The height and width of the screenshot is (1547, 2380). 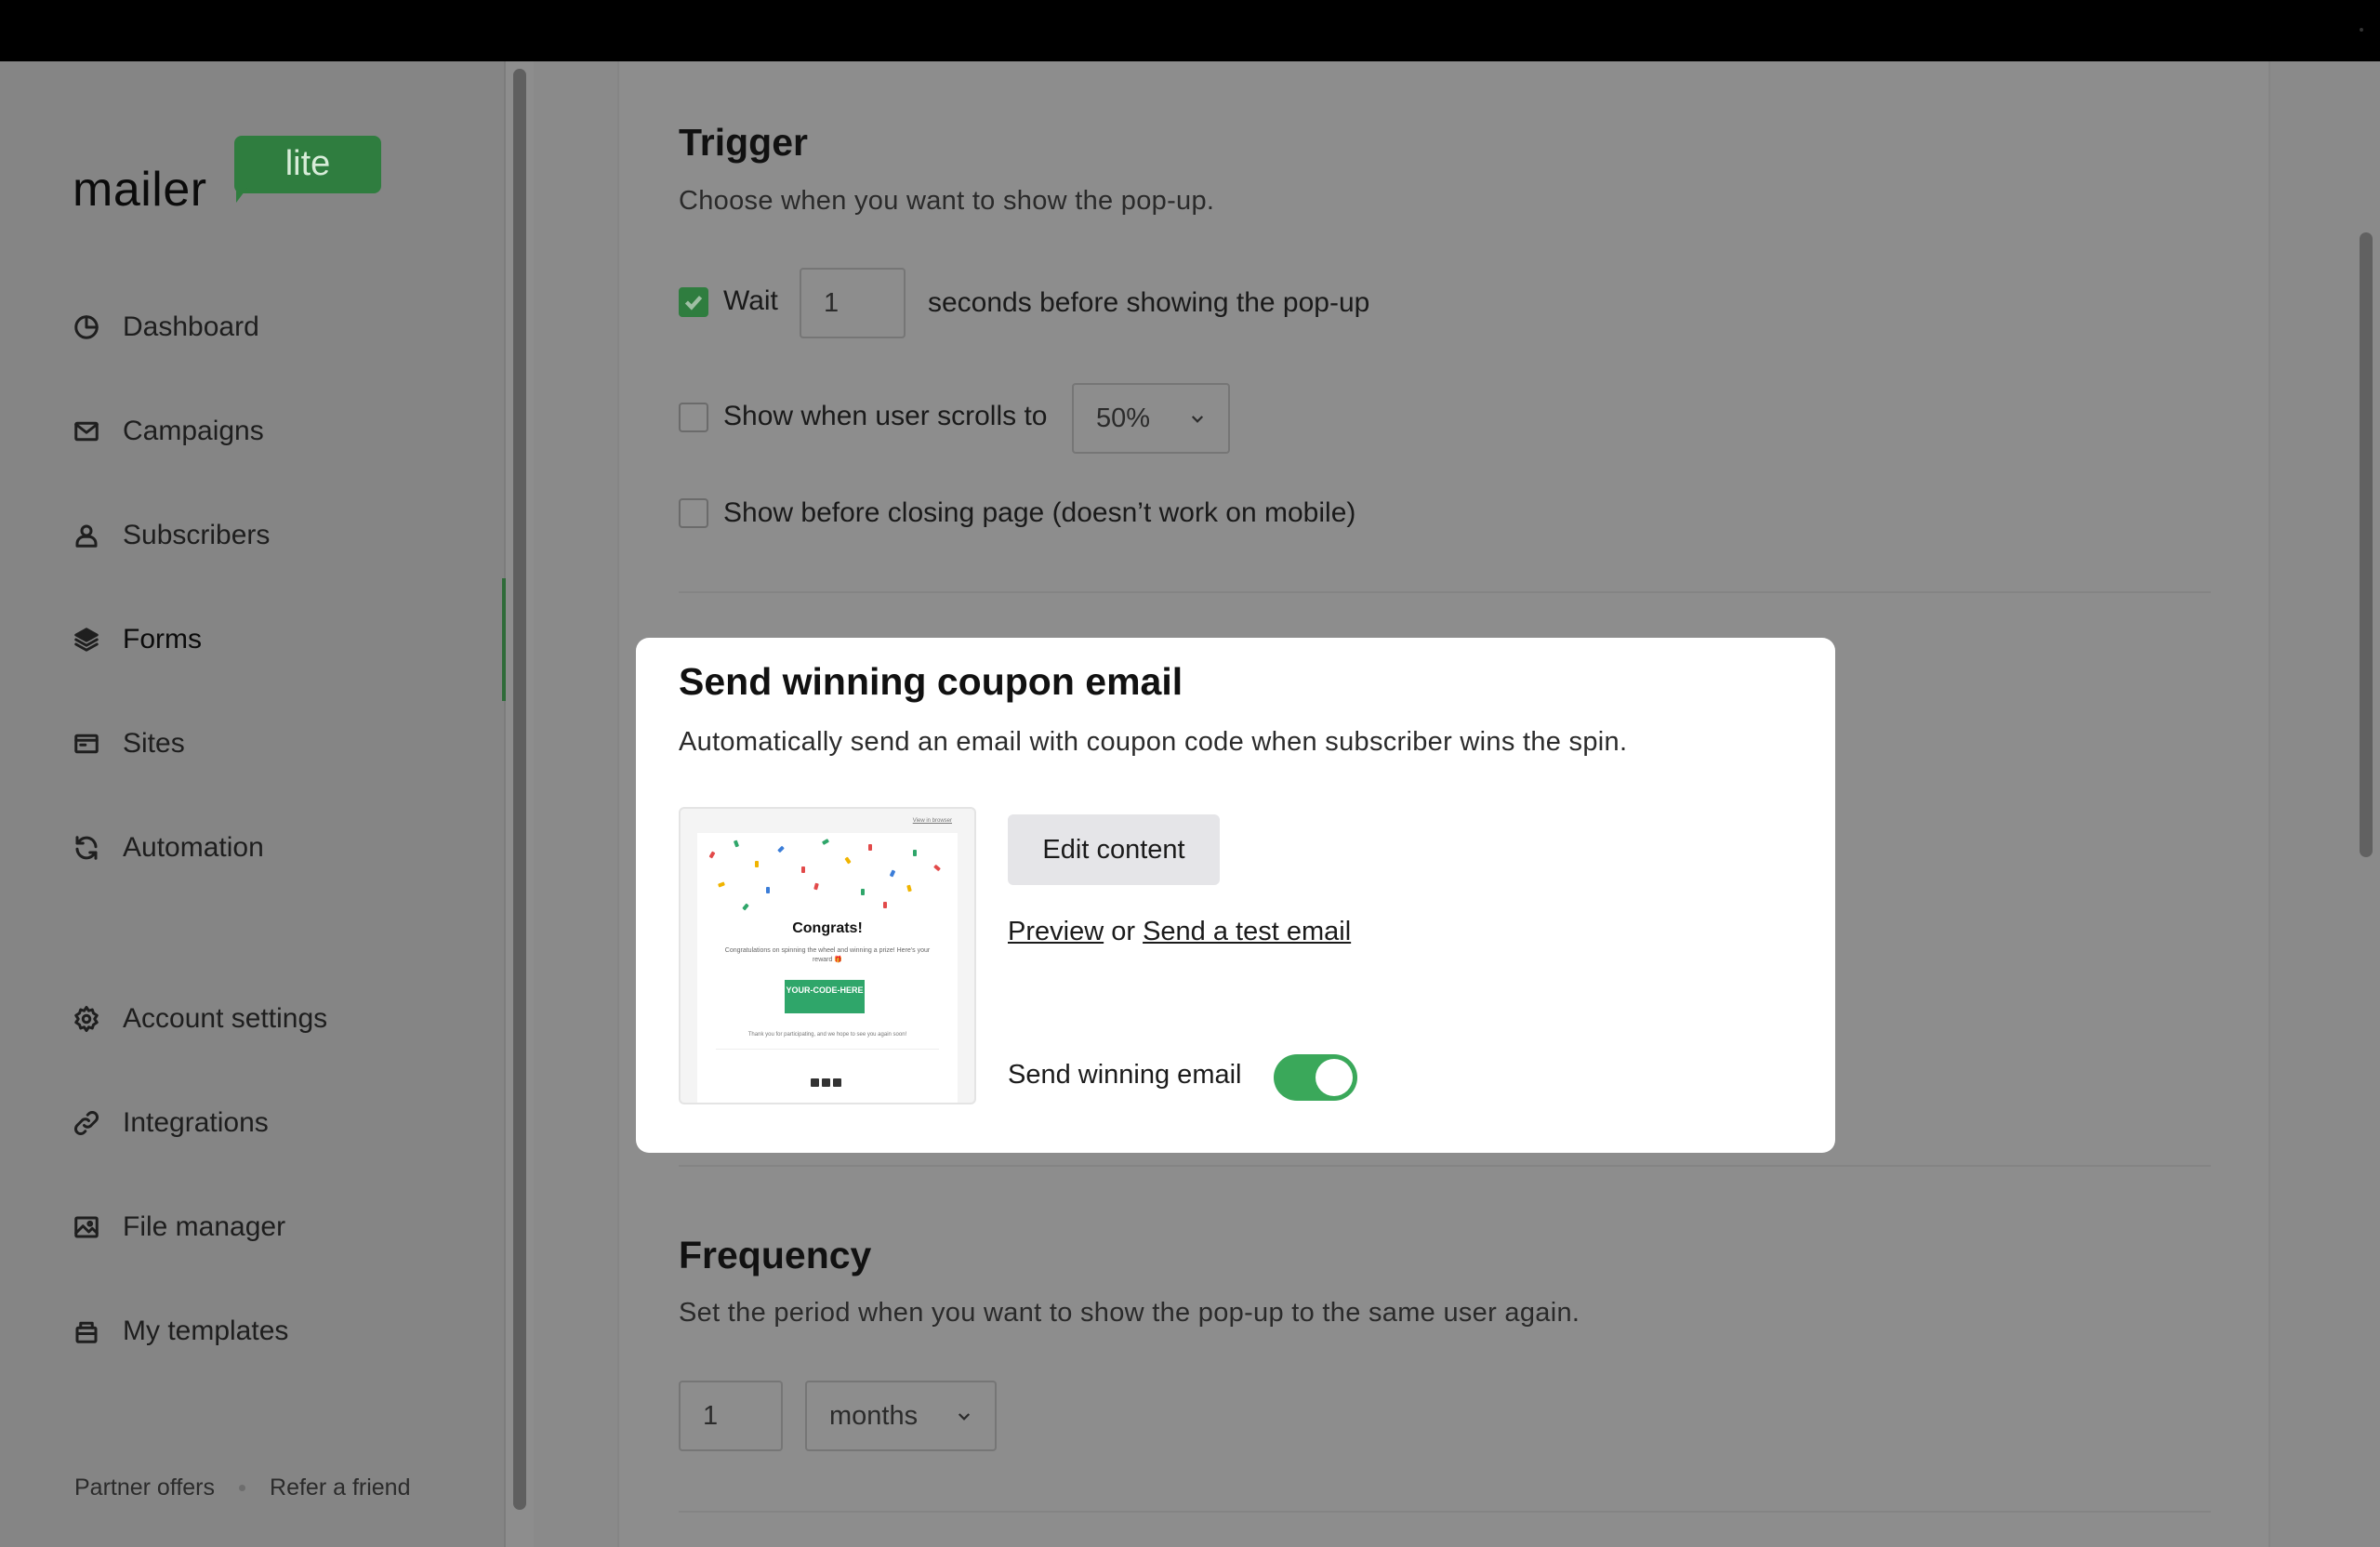 What do you see at coordinates (504, 639) in the screenshot?
I see `active-indicator` at bounding box center [504, 639].